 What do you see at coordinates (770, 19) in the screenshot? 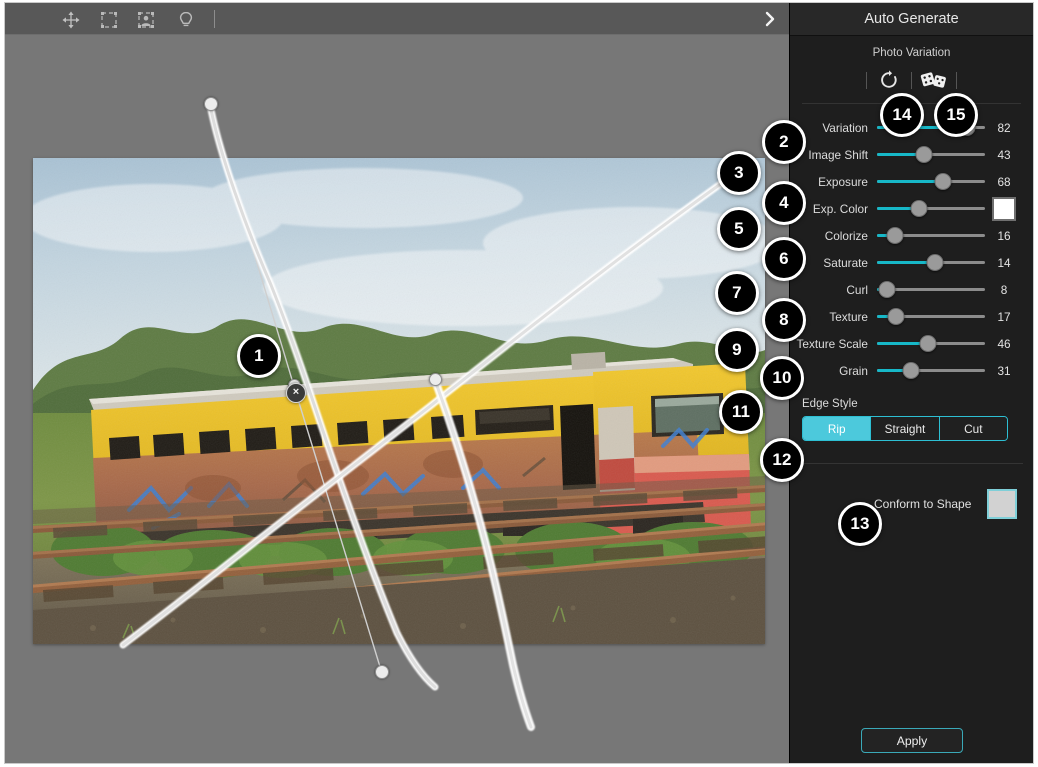
I see `panel-expand-chevron-icon` at bounding box center [770, 19].